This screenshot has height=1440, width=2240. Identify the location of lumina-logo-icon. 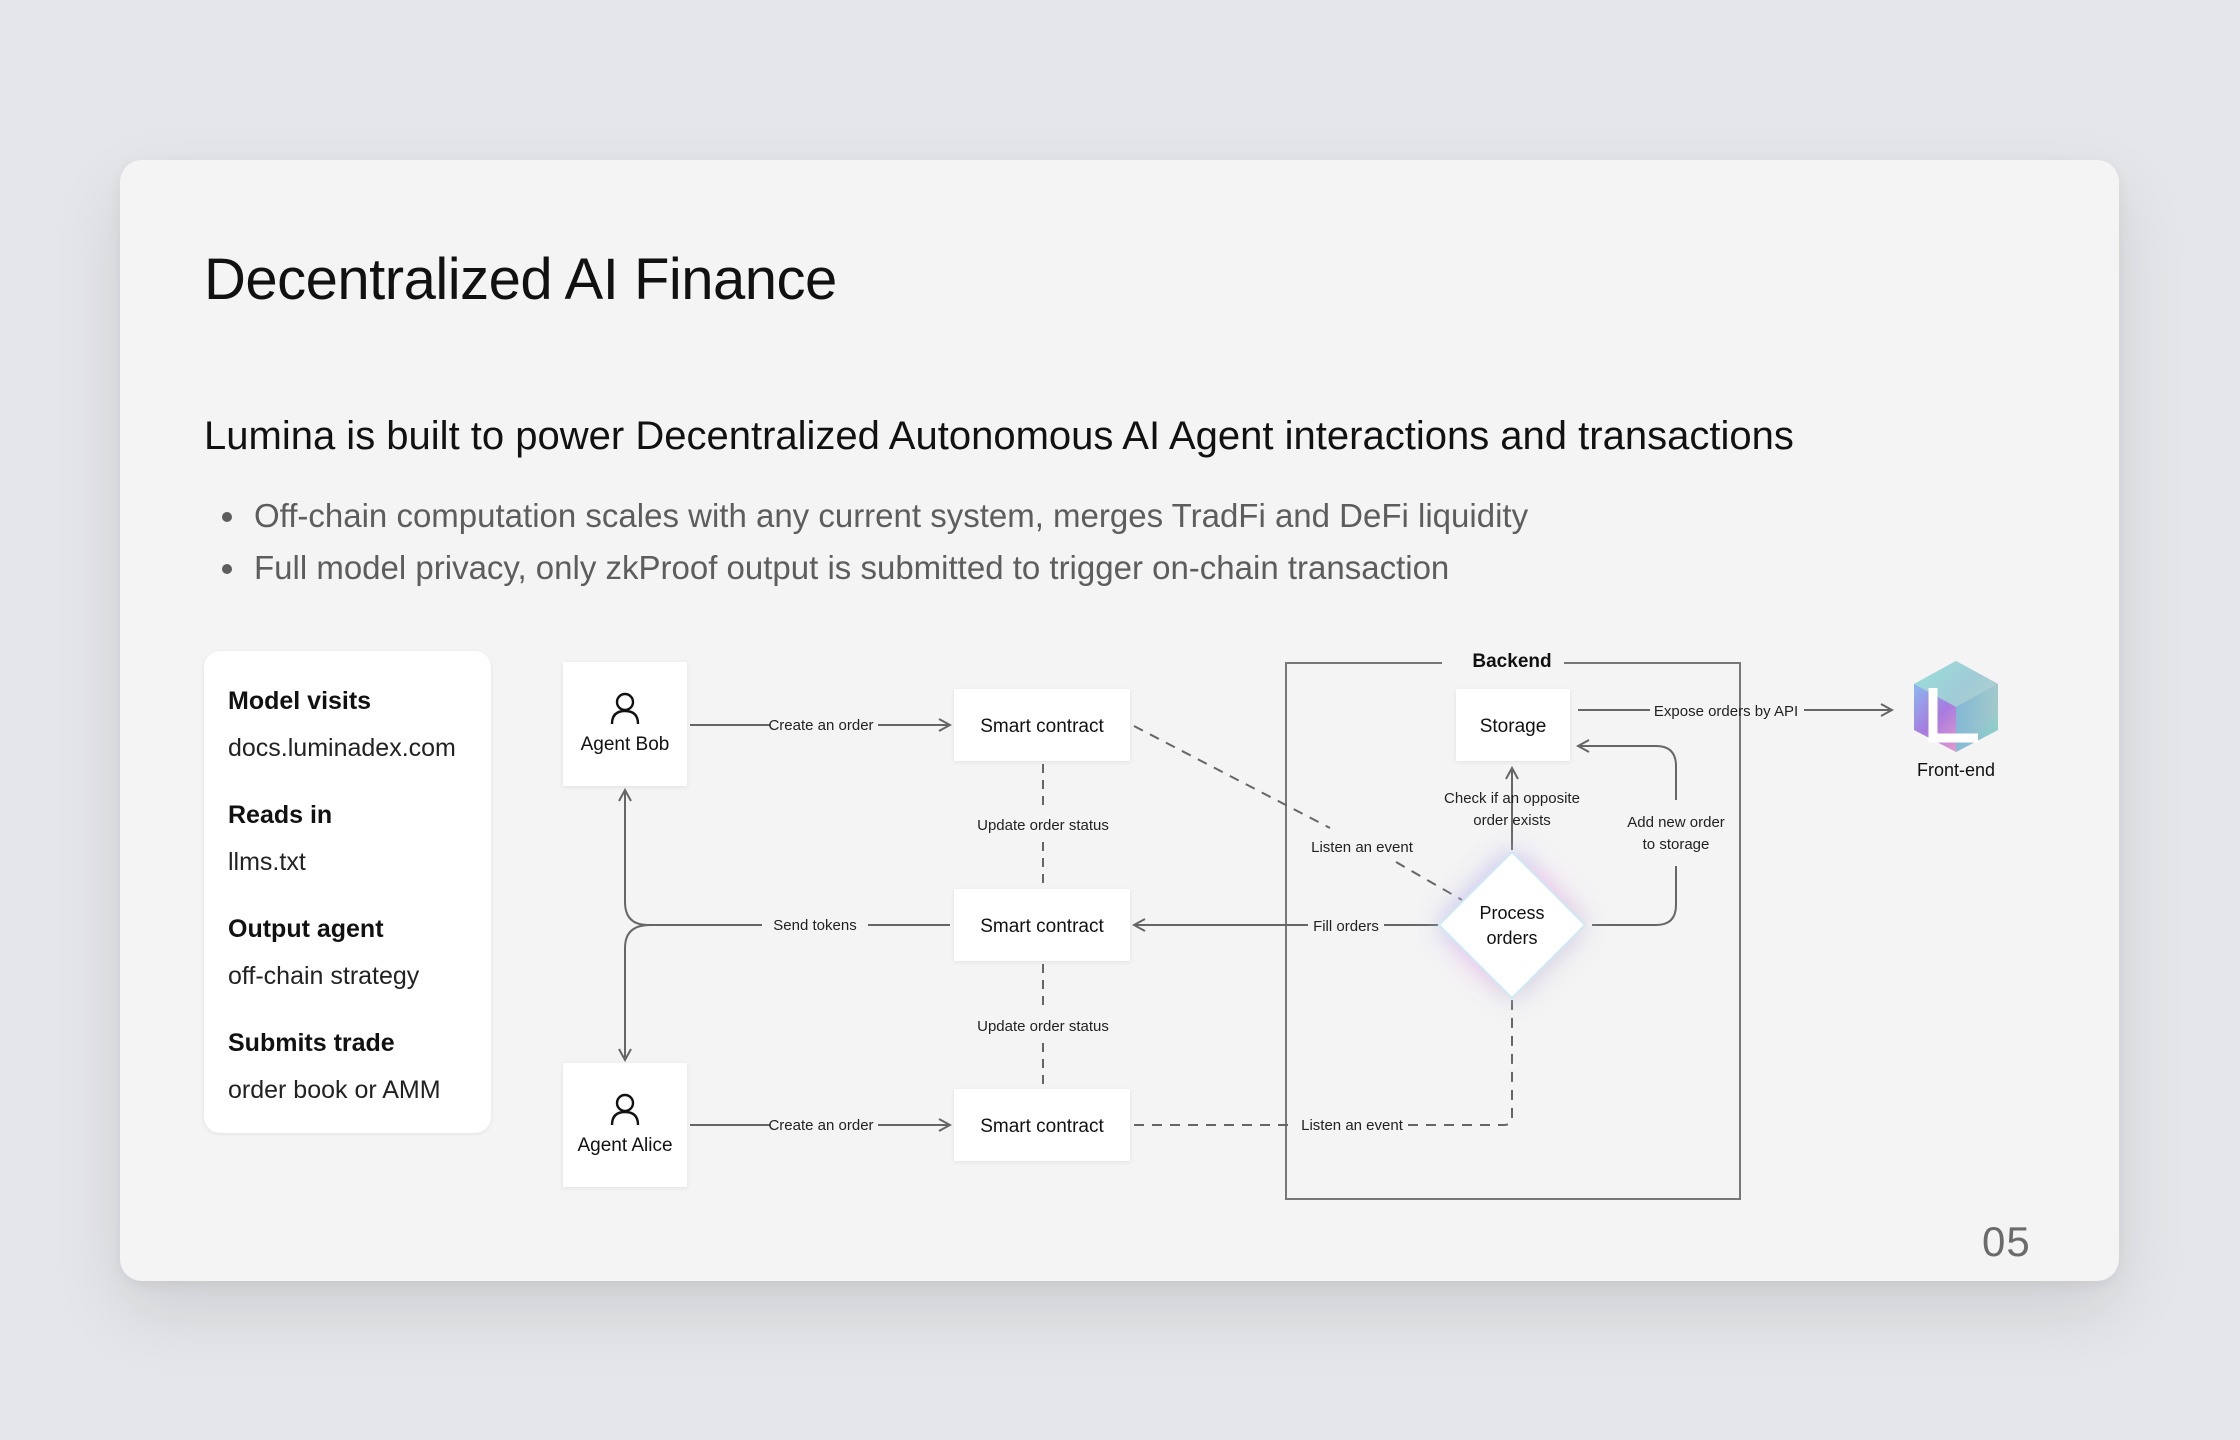
(1956, 706).